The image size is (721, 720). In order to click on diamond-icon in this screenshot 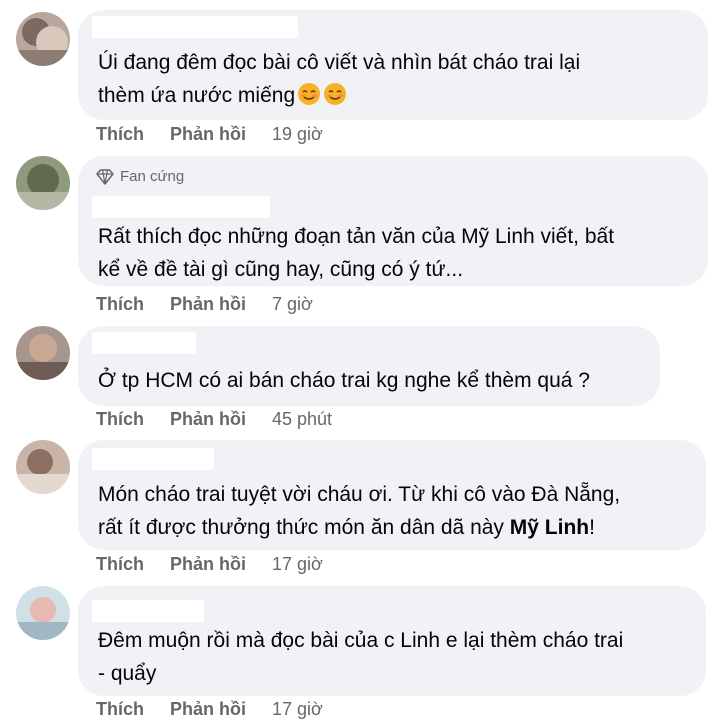, I will do `click(105, 176)`.